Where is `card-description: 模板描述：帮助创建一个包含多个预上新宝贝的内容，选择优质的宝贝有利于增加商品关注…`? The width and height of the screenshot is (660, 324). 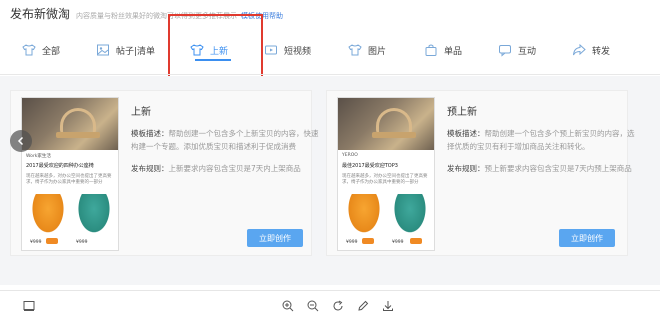
card-description: 模板描述：帮助创建一个包含多个预上新宝贝的内容，选择优质的宝贝有利于增加商品关注… is located at coordinates (542, 140).